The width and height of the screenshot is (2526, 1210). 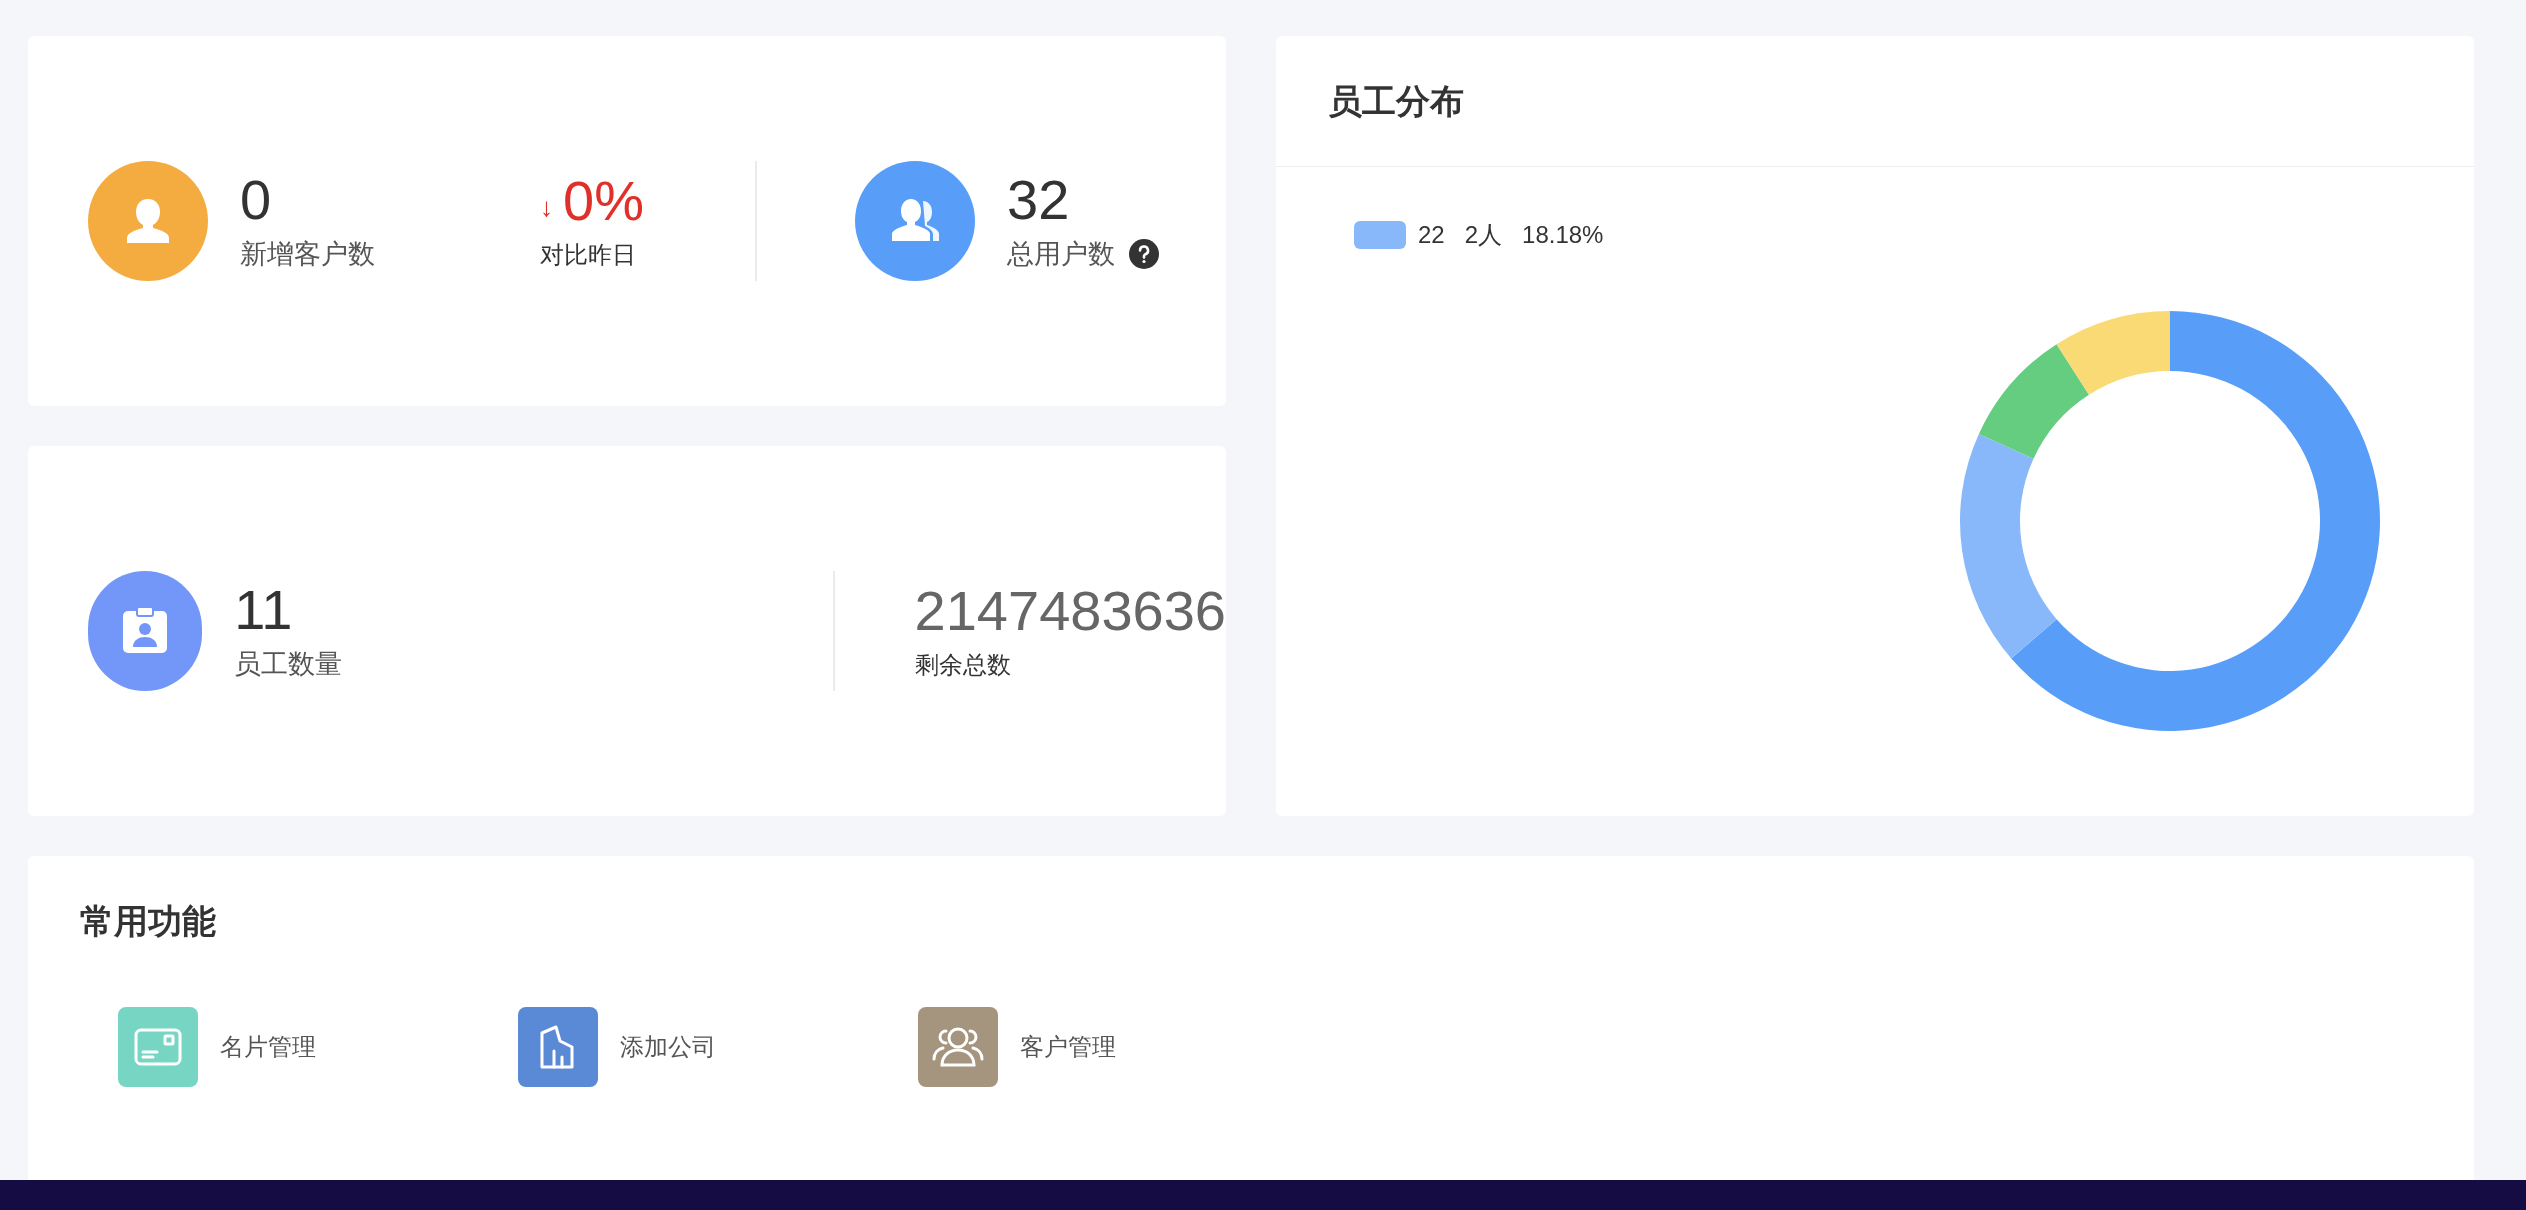 What do you see at coordinates (963, 665) in the screenshot?
I see `stat-label: 剩余总数` at bounding box center [963, 665].